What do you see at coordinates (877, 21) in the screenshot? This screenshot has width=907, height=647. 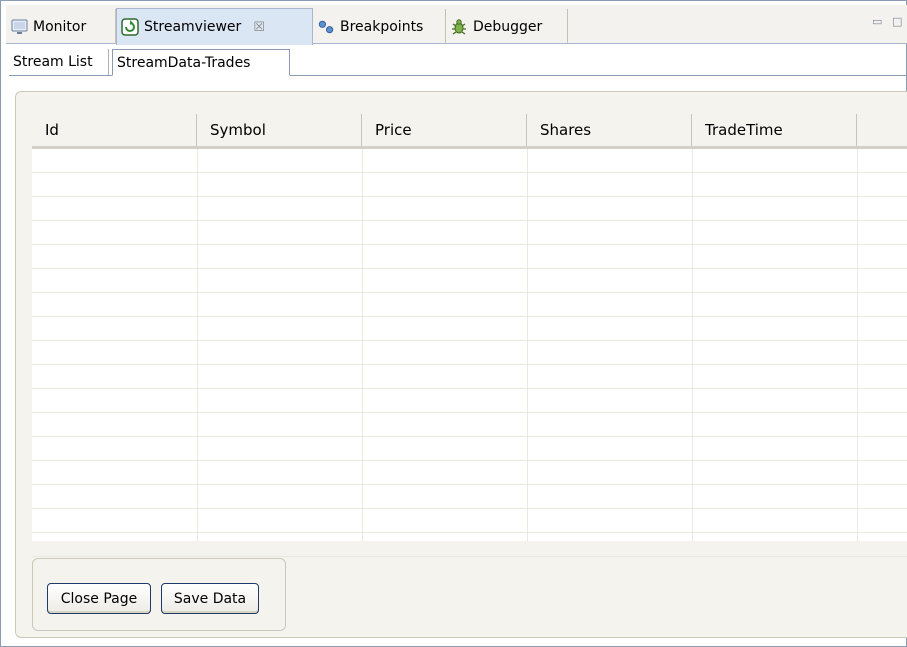 I see `minimize-icon: ▭` at bounding box center [877, 21].